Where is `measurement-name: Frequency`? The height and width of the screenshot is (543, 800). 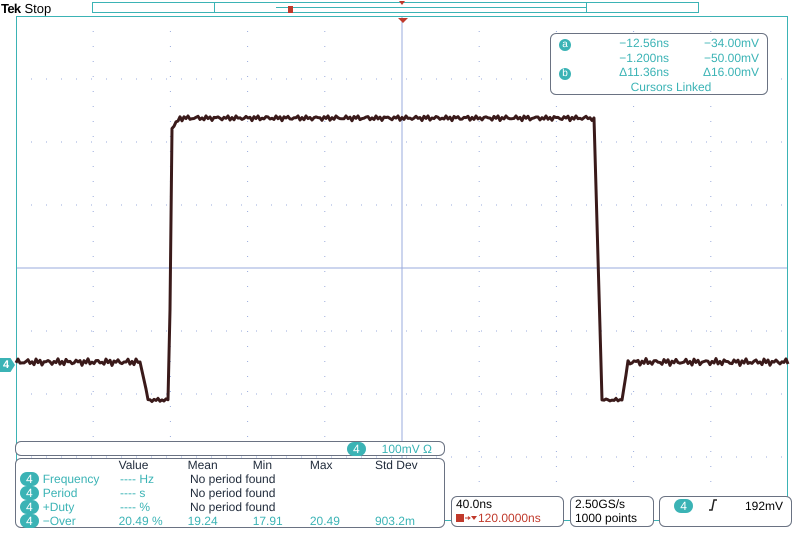 measurement-name: Frequency is located at coordinates (71, 479).